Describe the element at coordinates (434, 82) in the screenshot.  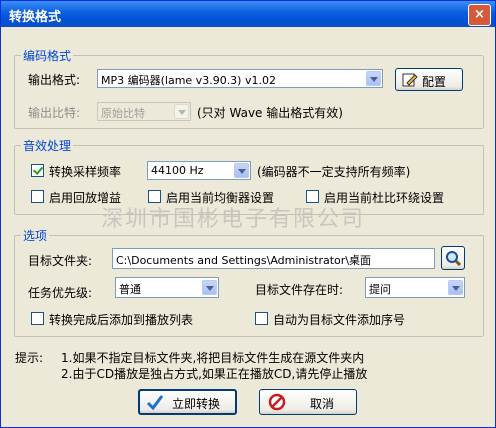
I see `config-button-label: 配置` at that location.